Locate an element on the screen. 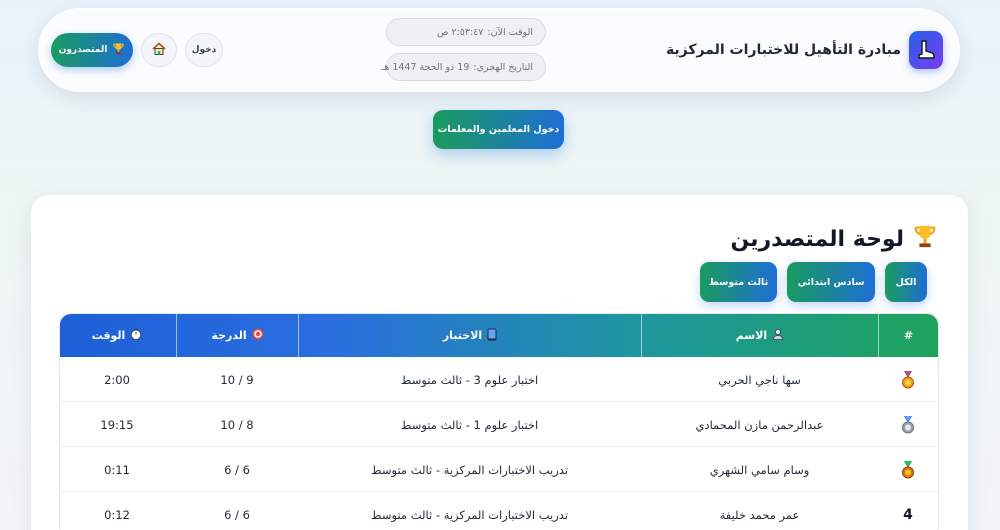 This screenshot has width=1000, height=530. date-value: 19 ذو الحجة 1447 هـ is located at coordinates (425, 67).